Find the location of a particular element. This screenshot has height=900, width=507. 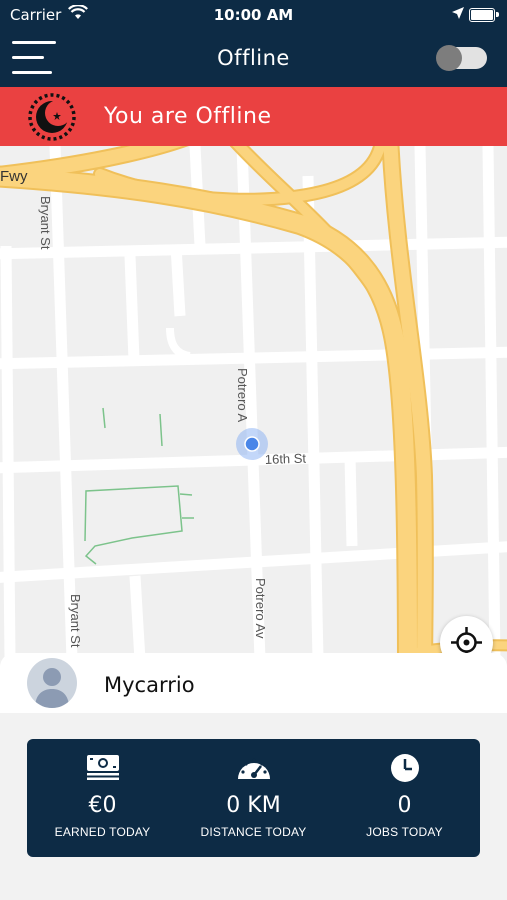

clock-icon is located at coordinates (404, 768).